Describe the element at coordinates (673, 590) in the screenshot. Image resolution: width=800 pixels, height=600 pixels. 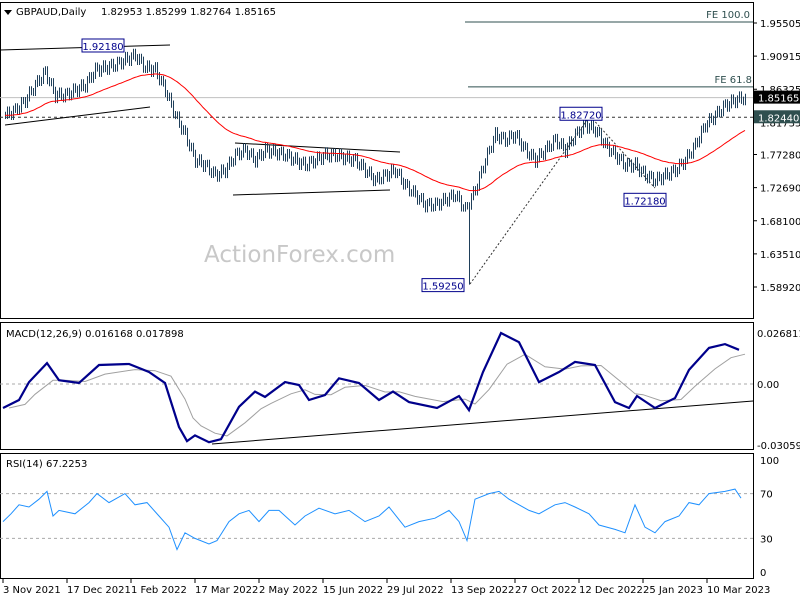
I see `date-axis-label: 25 Jan 2023` at that location.